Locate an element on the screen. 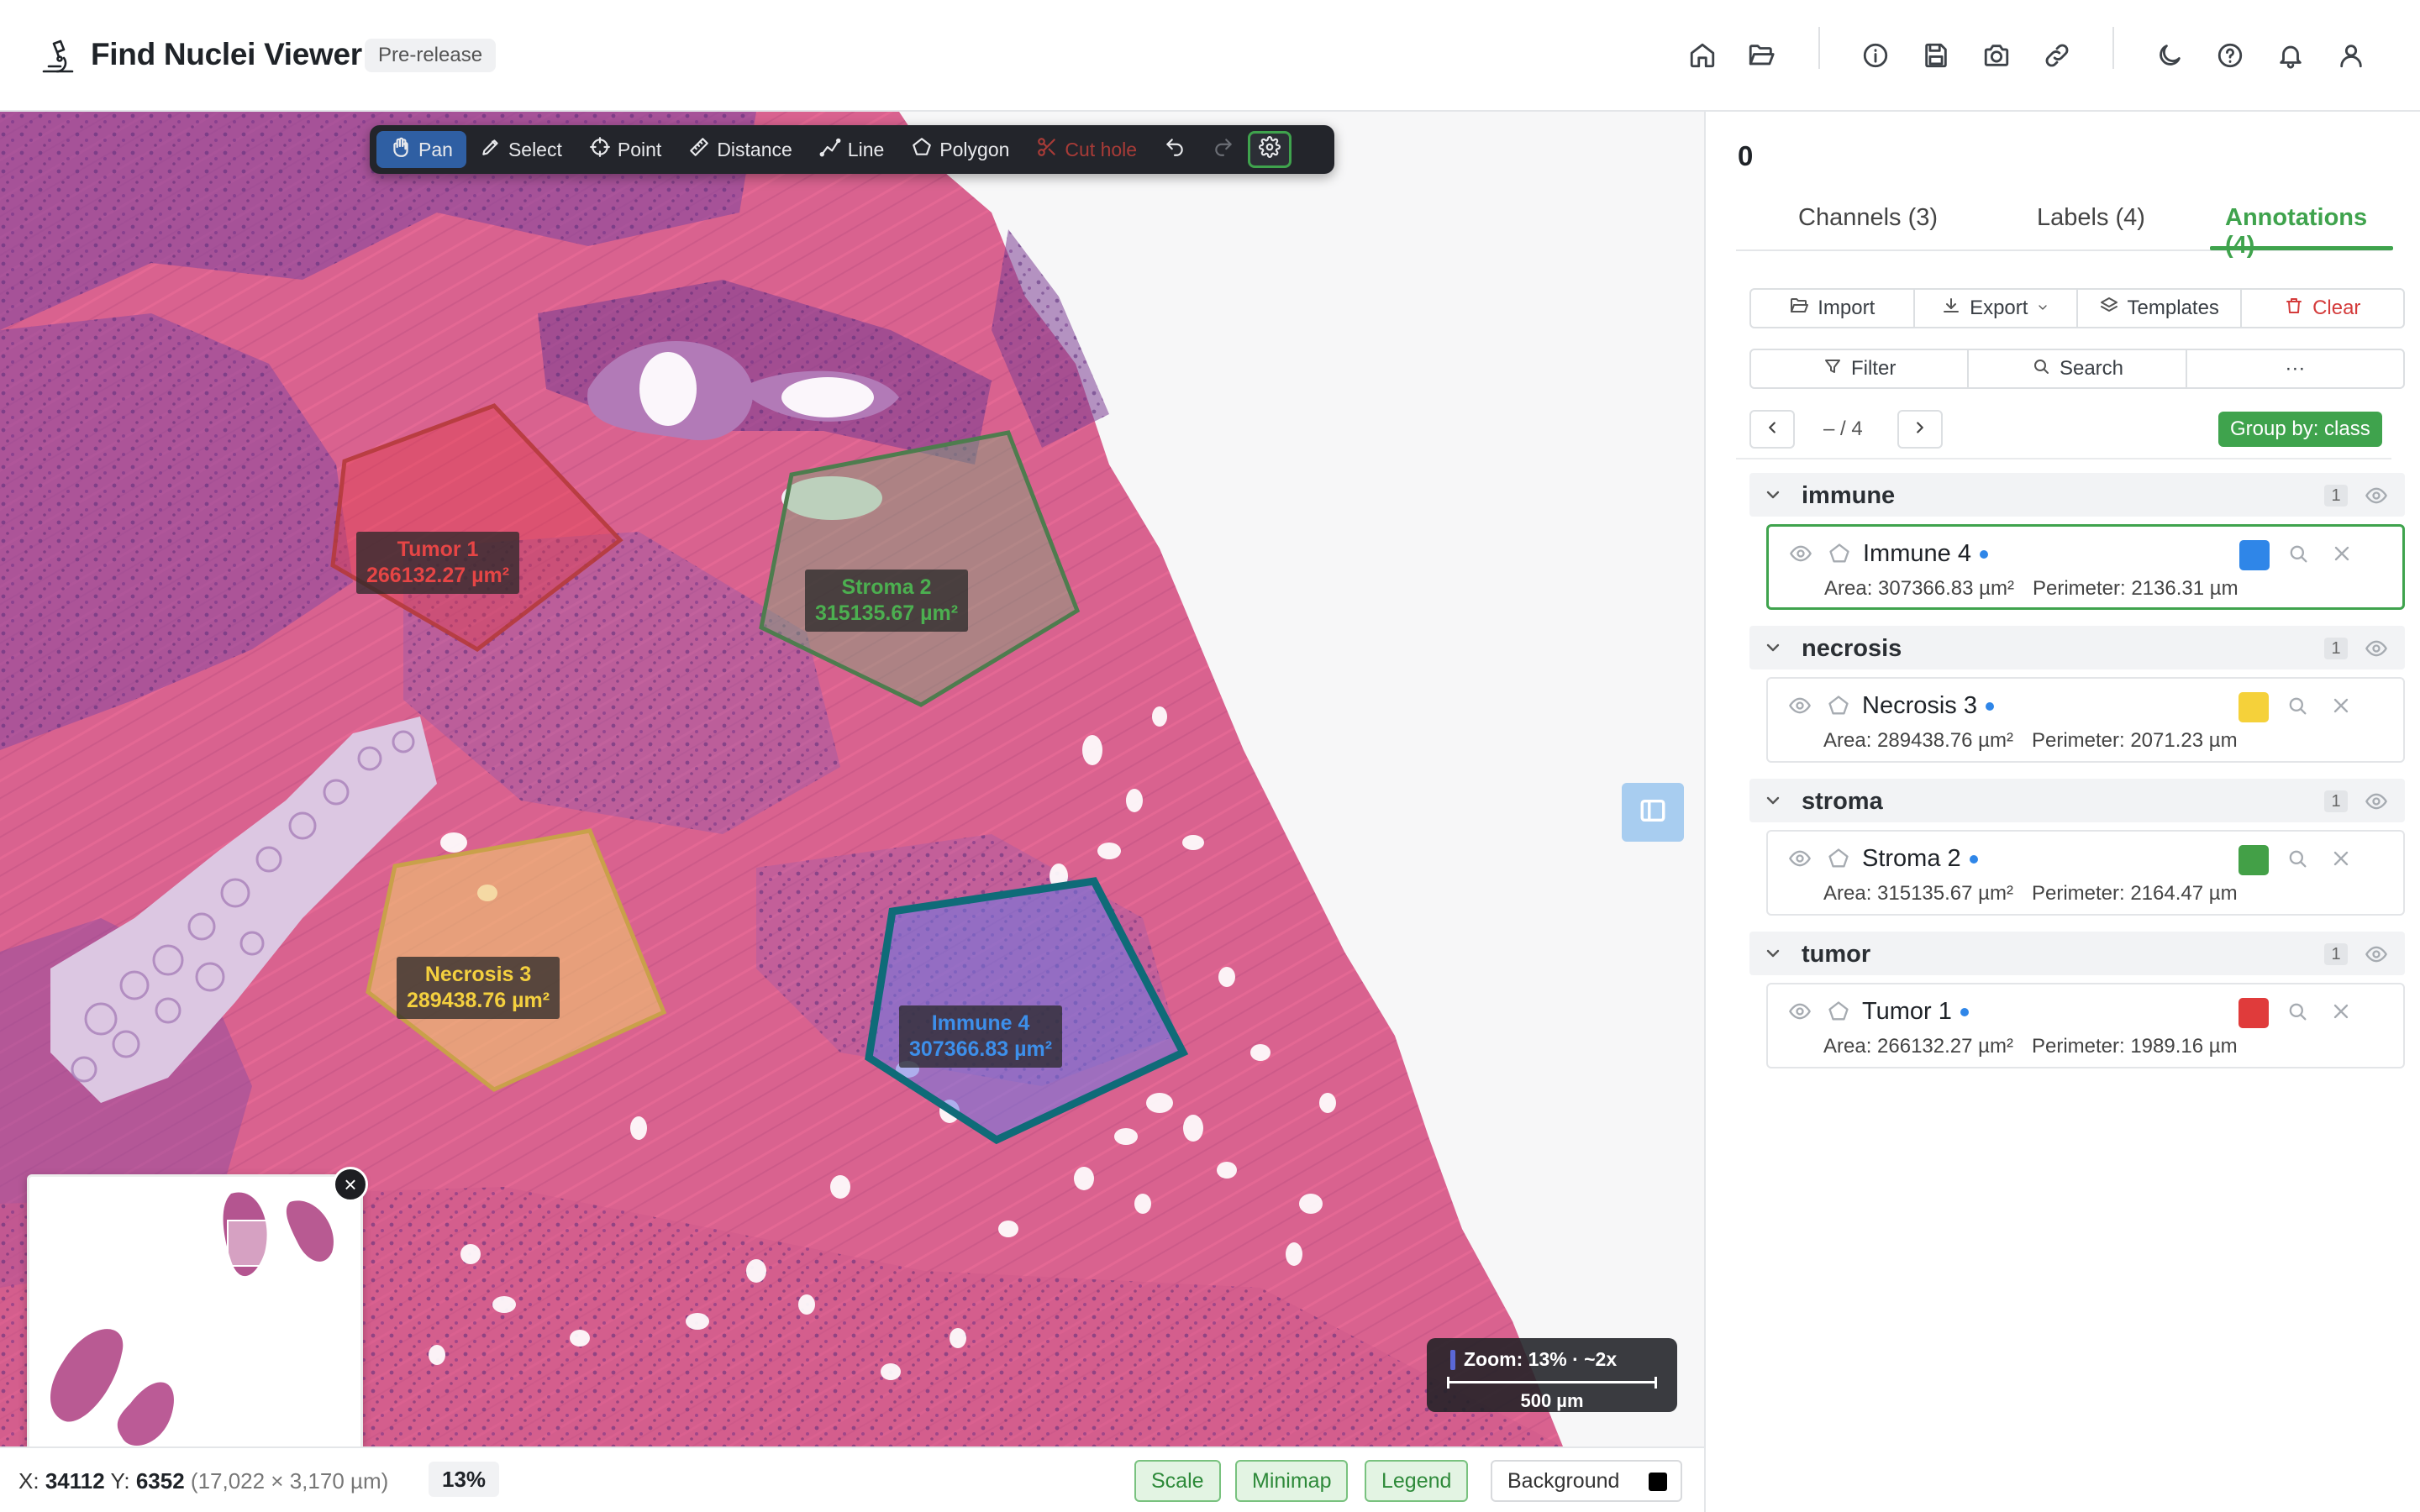  annotation-name: Stroma 2 is located at coordinates (1920, 859).